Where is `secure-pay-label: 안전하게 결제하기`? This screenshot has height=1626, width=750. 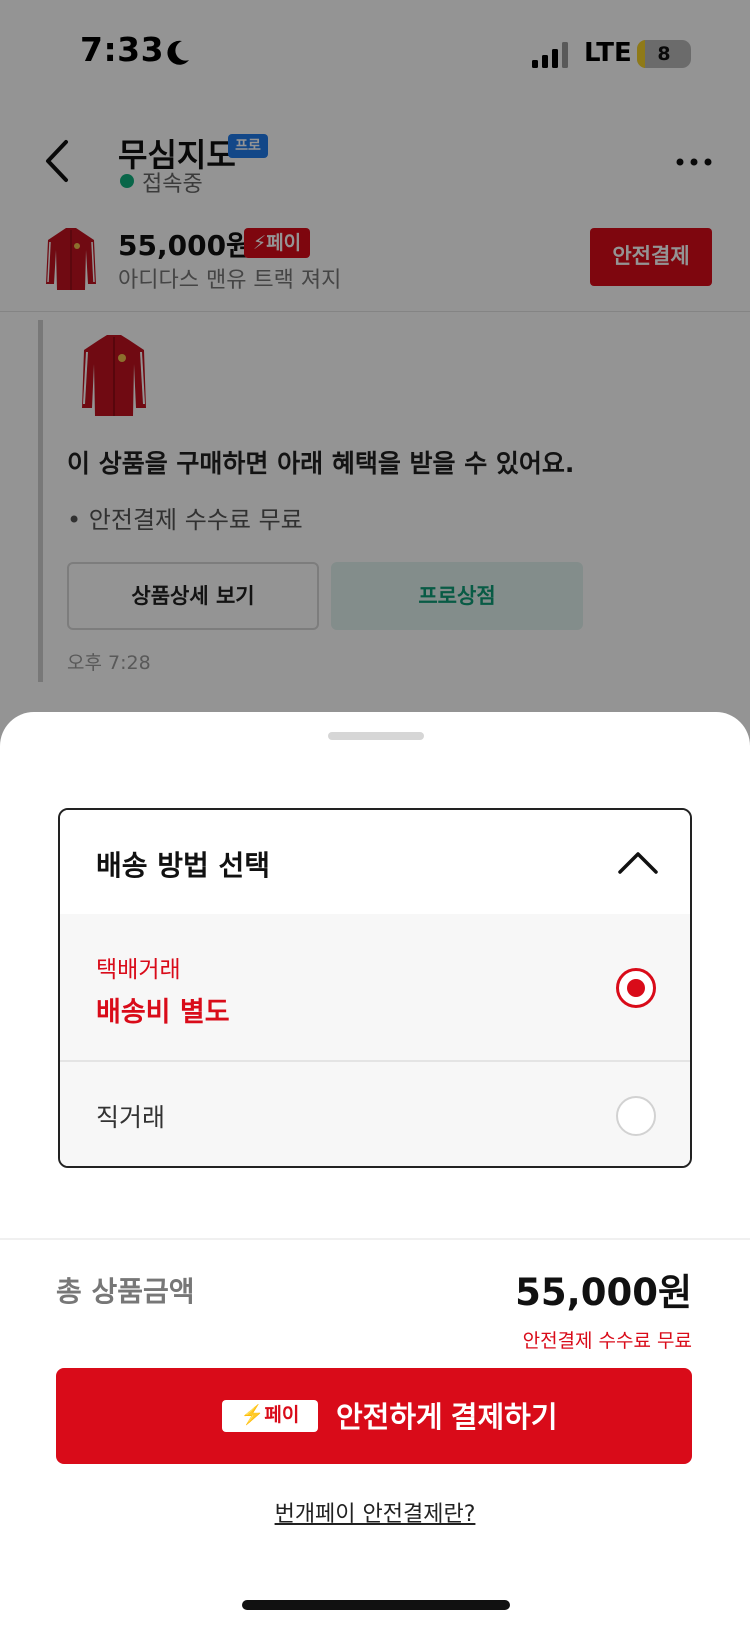 secure-pay-label: 안전하게 결제하기 is located at coordinates (447, 1418).